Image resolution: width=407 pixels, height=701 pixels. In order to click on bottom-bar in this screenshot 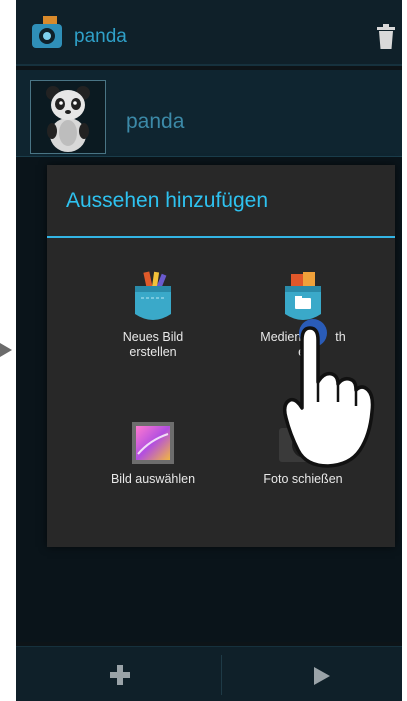, I will do `click(209, 673)`.